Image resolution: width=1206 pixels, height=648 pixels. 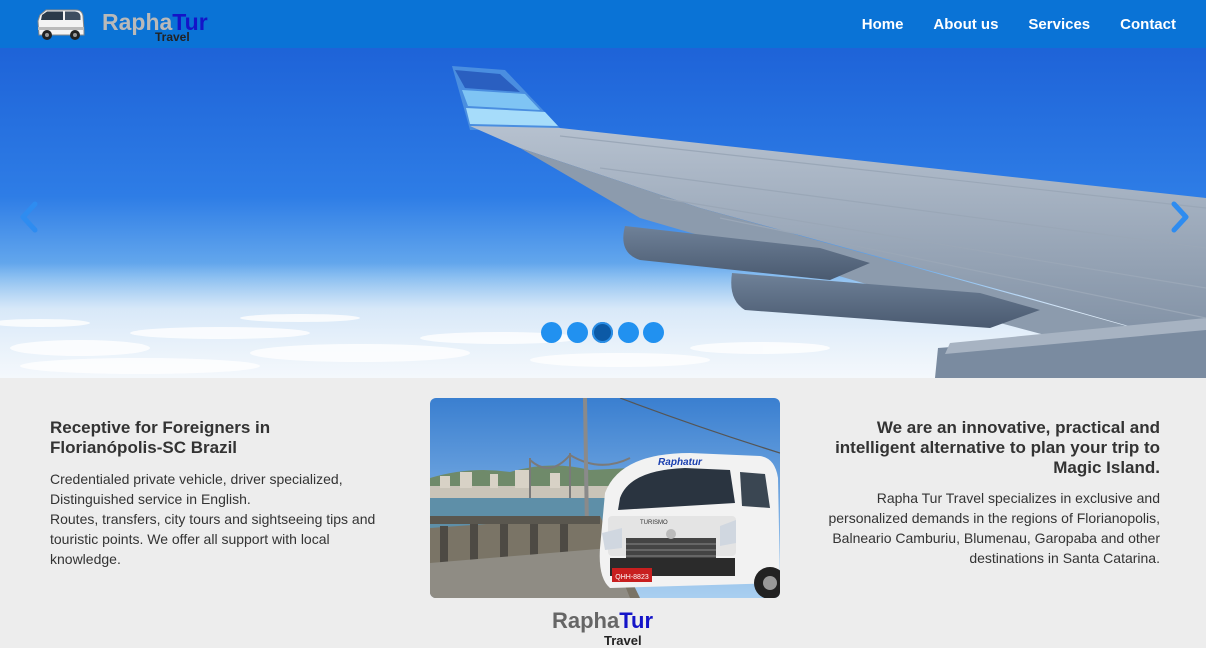 What do you see at coordinates (136, 25) in the screenshot?
I see `brand-logo: RaphaTur Travel` at bounding box center [136, 25].